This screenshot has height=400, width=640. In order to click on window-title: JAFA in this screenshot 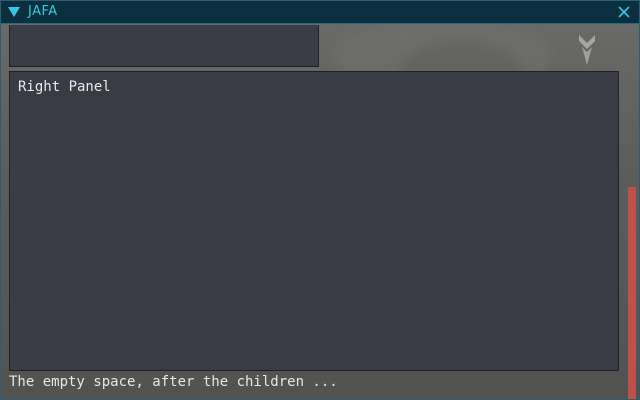, I will do `click(43, 11)`.